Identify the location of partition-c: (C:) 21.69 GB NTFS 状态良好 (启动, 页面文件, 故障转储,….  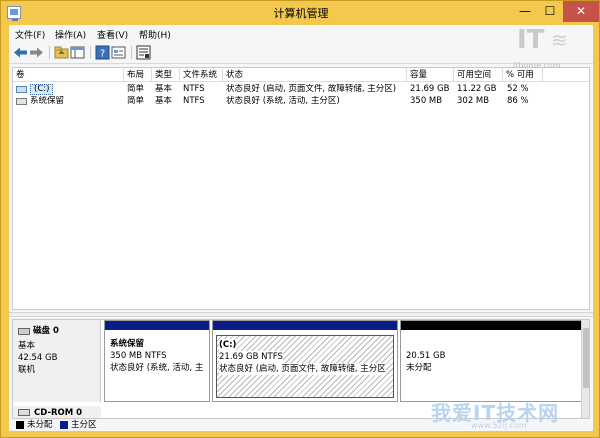
(305, 361).